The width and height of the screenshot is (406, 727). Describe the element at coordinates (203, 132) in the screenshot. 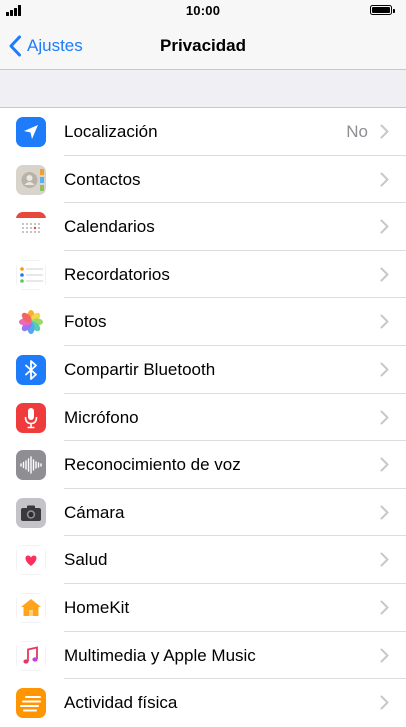

I see `list-item-localizacion: Localización No` at that location.